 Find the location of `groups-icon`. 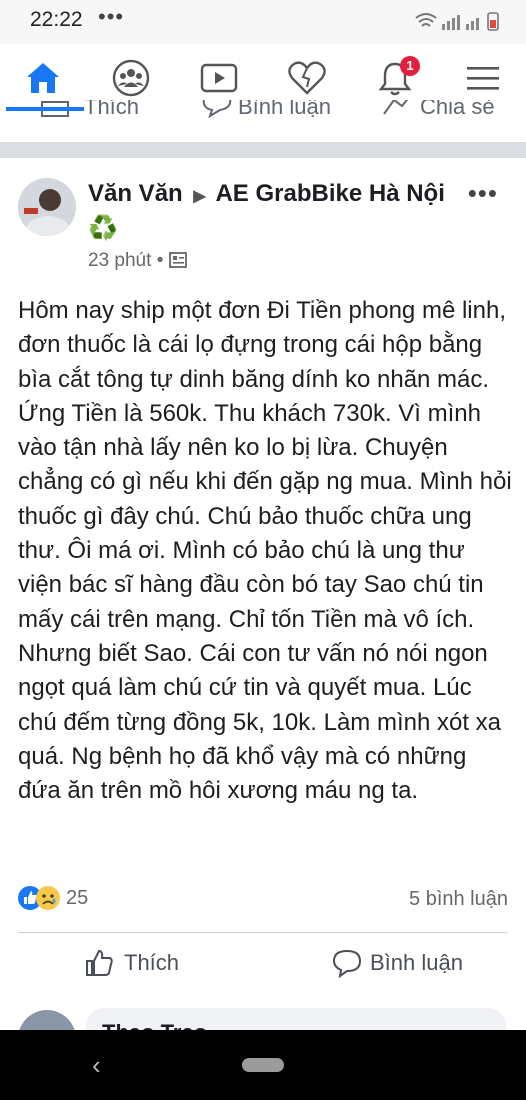

groups-icon is located at coordinates (131, 78).